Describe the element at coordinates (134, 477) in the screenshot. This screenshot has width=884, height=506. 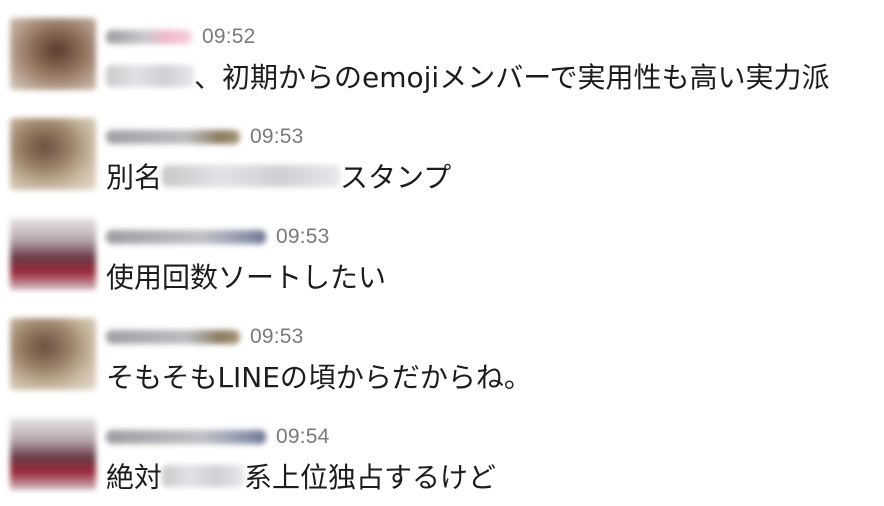
I see `message-text-before: 絶対` at that location.